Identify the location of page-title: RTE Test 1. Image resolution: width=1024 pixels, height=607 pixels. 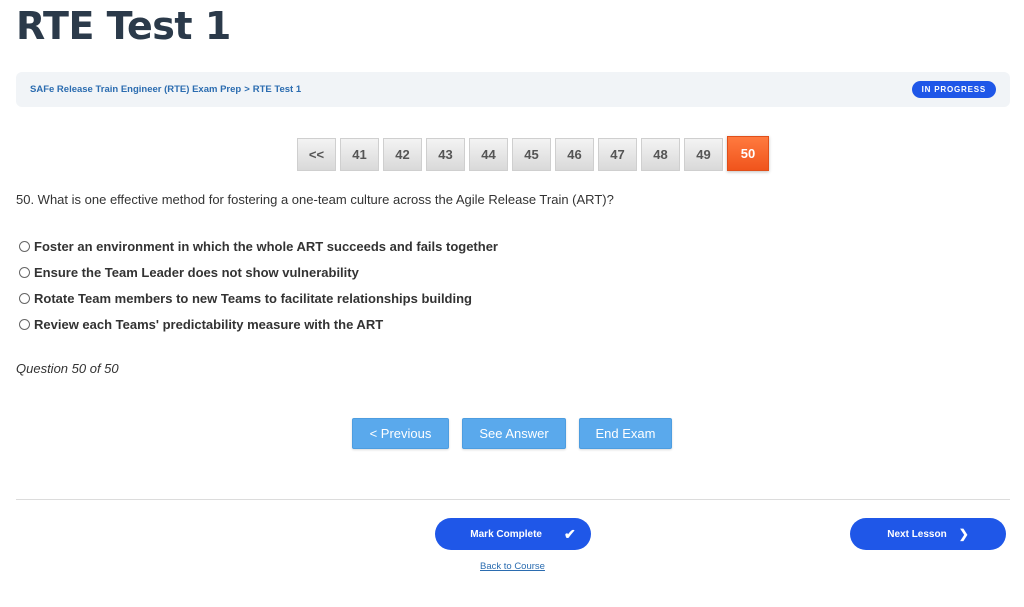
(123, 26).